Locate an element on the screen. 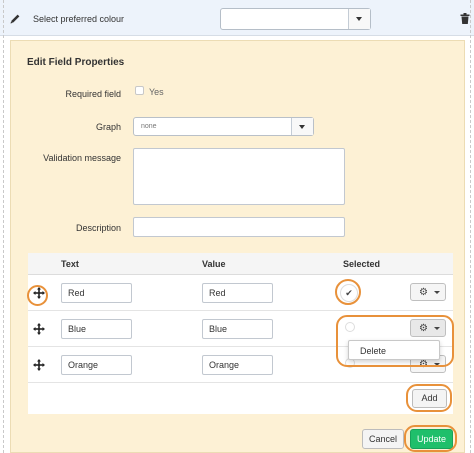  panel-title: Edit Field Properties is located at coordinates (76, 62).